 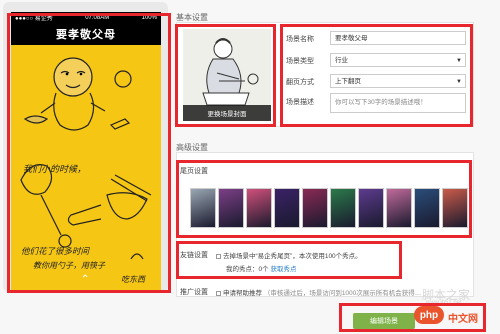 I want to click on friend-link-label: 友链设置, so click(x=194, y=255).